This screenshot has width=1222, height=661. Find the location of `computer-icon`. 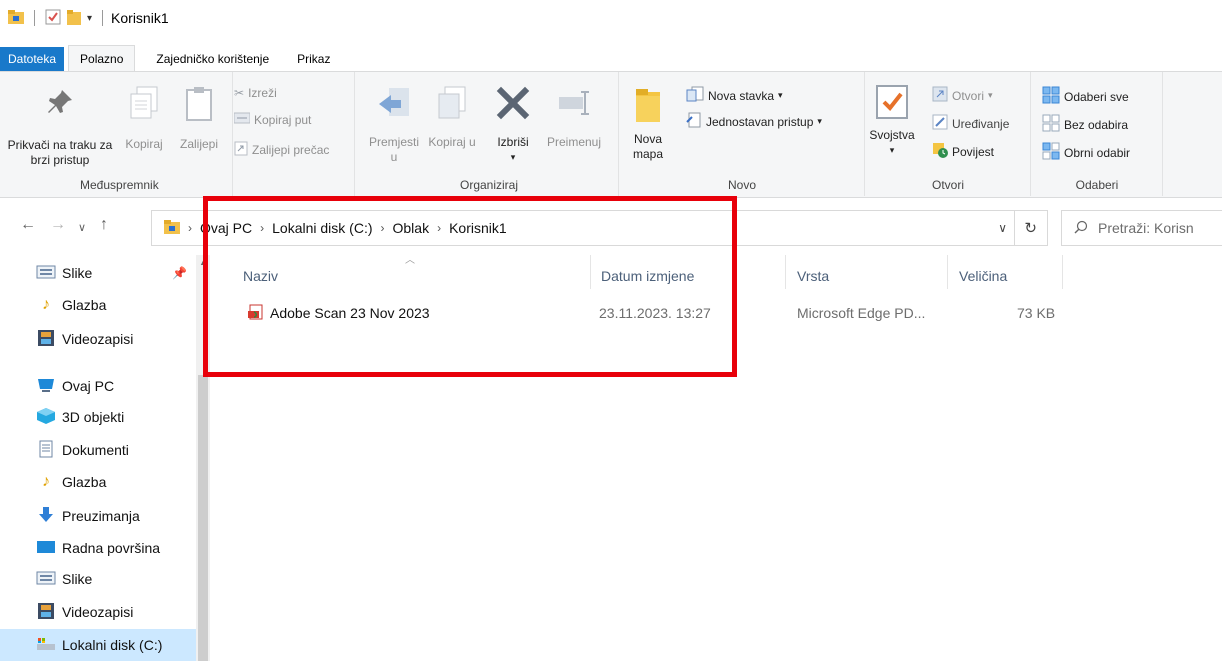

computer-icon is located at coordinates (46, 386).